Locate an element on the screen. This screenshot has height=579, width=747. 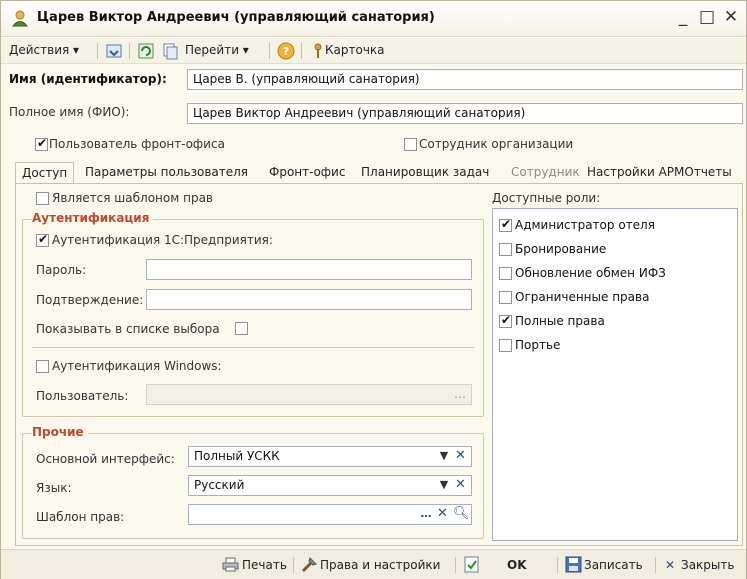
password-label: Пароль: is located at coordinates (61, 270).